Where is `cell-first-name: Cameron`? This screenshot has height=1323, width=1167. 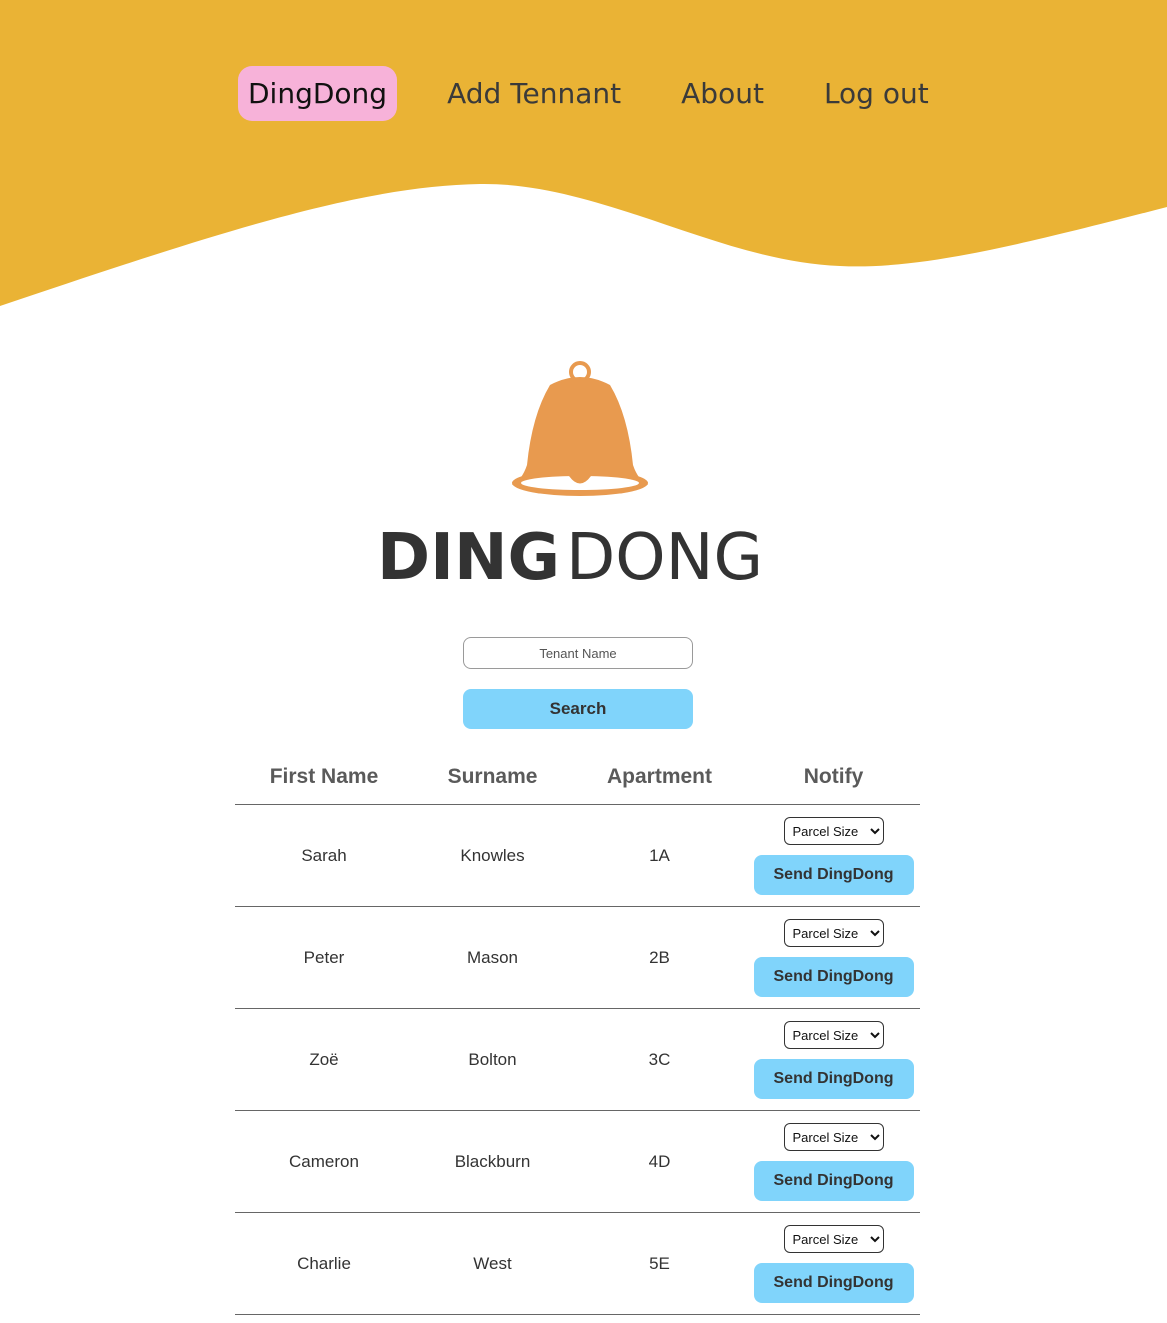
cell-first-name: Cameron is located at coordinates (324, 1161).